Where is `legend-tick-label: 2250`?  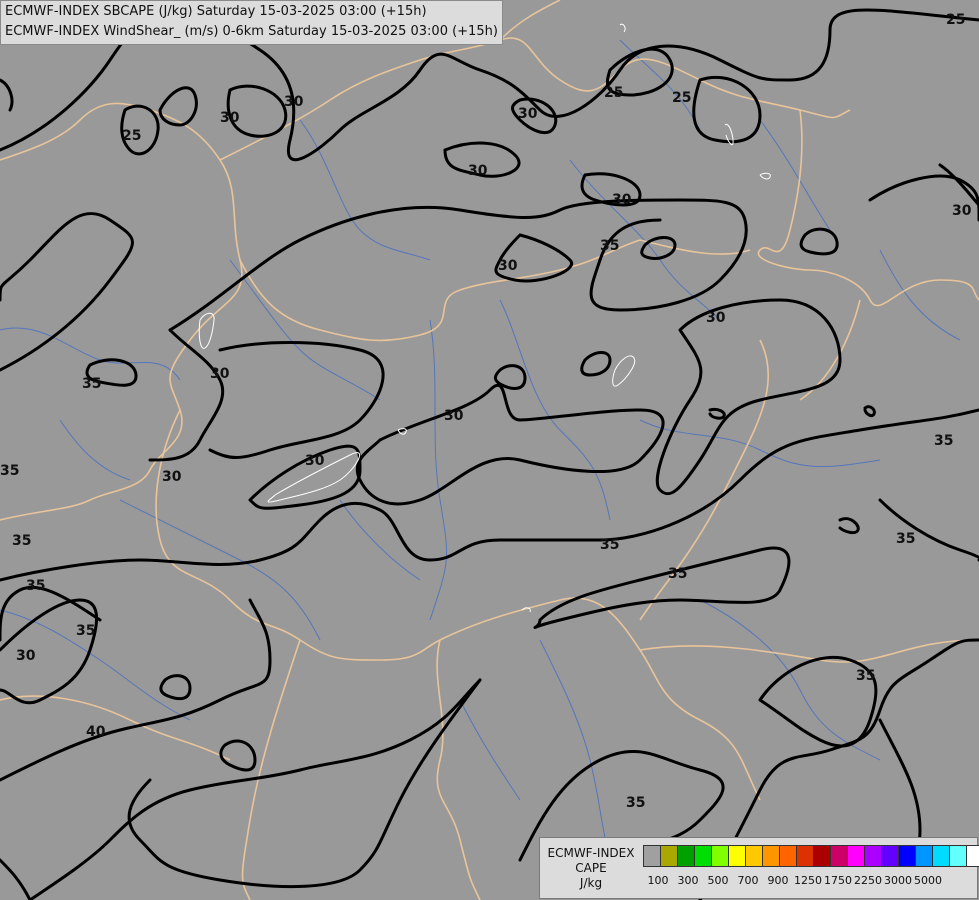 legend-tick-label: 2250 is located at coordinates (868, 880).